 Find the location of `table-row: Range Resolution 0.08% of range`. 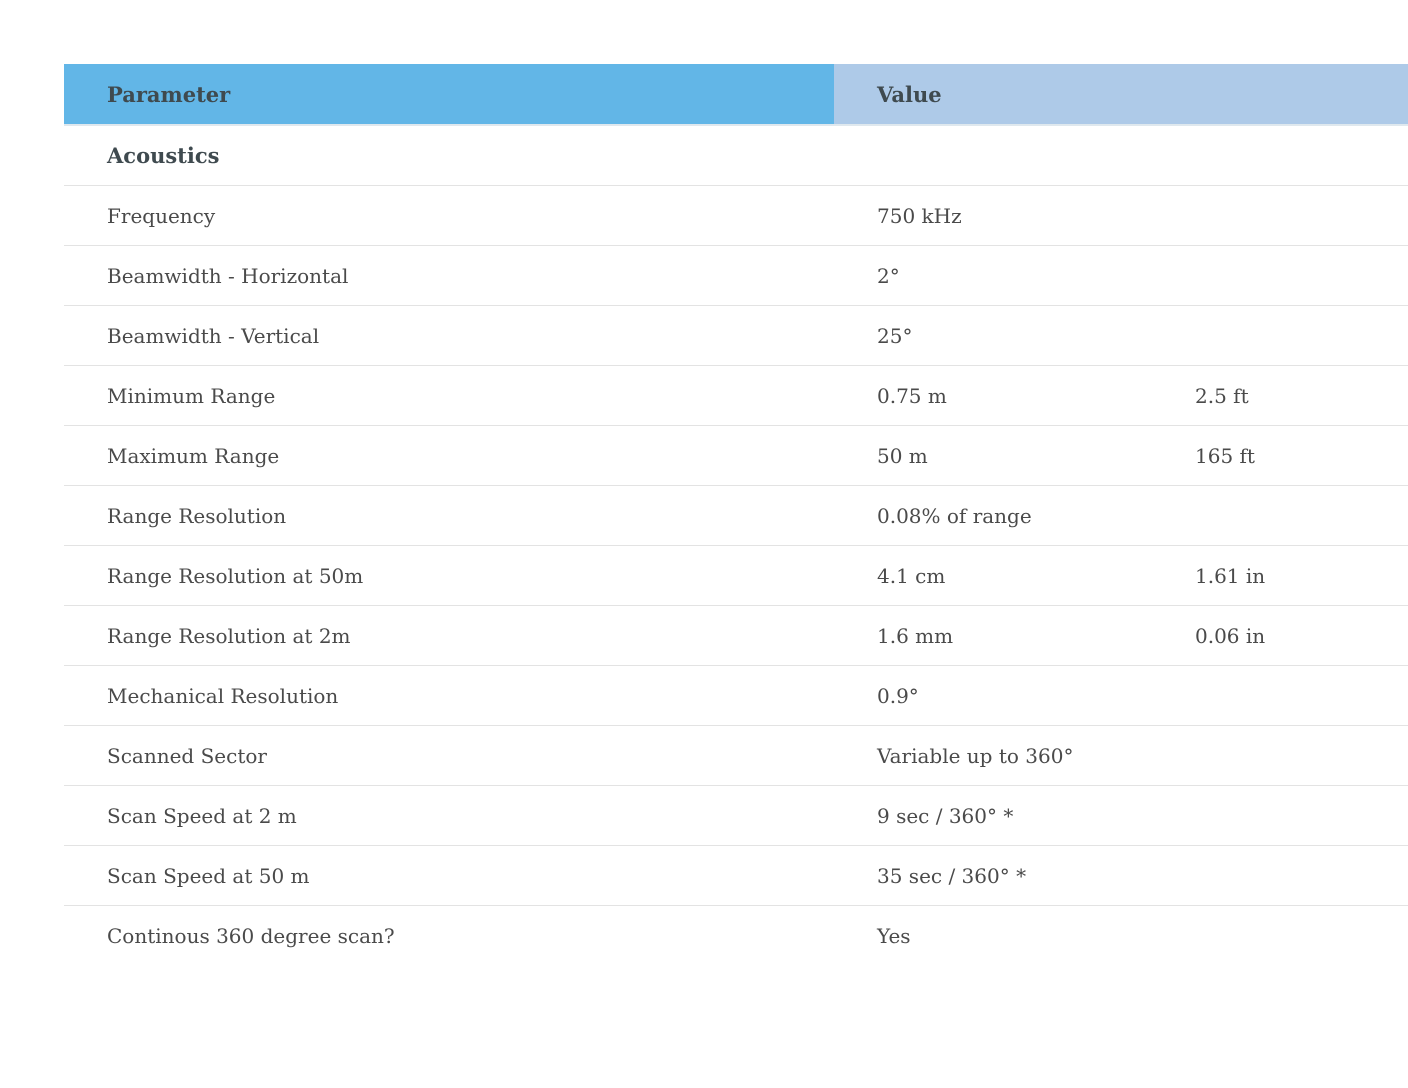

table-row: Range Resolution 0.08% of range is located at coordinates (736, 516).